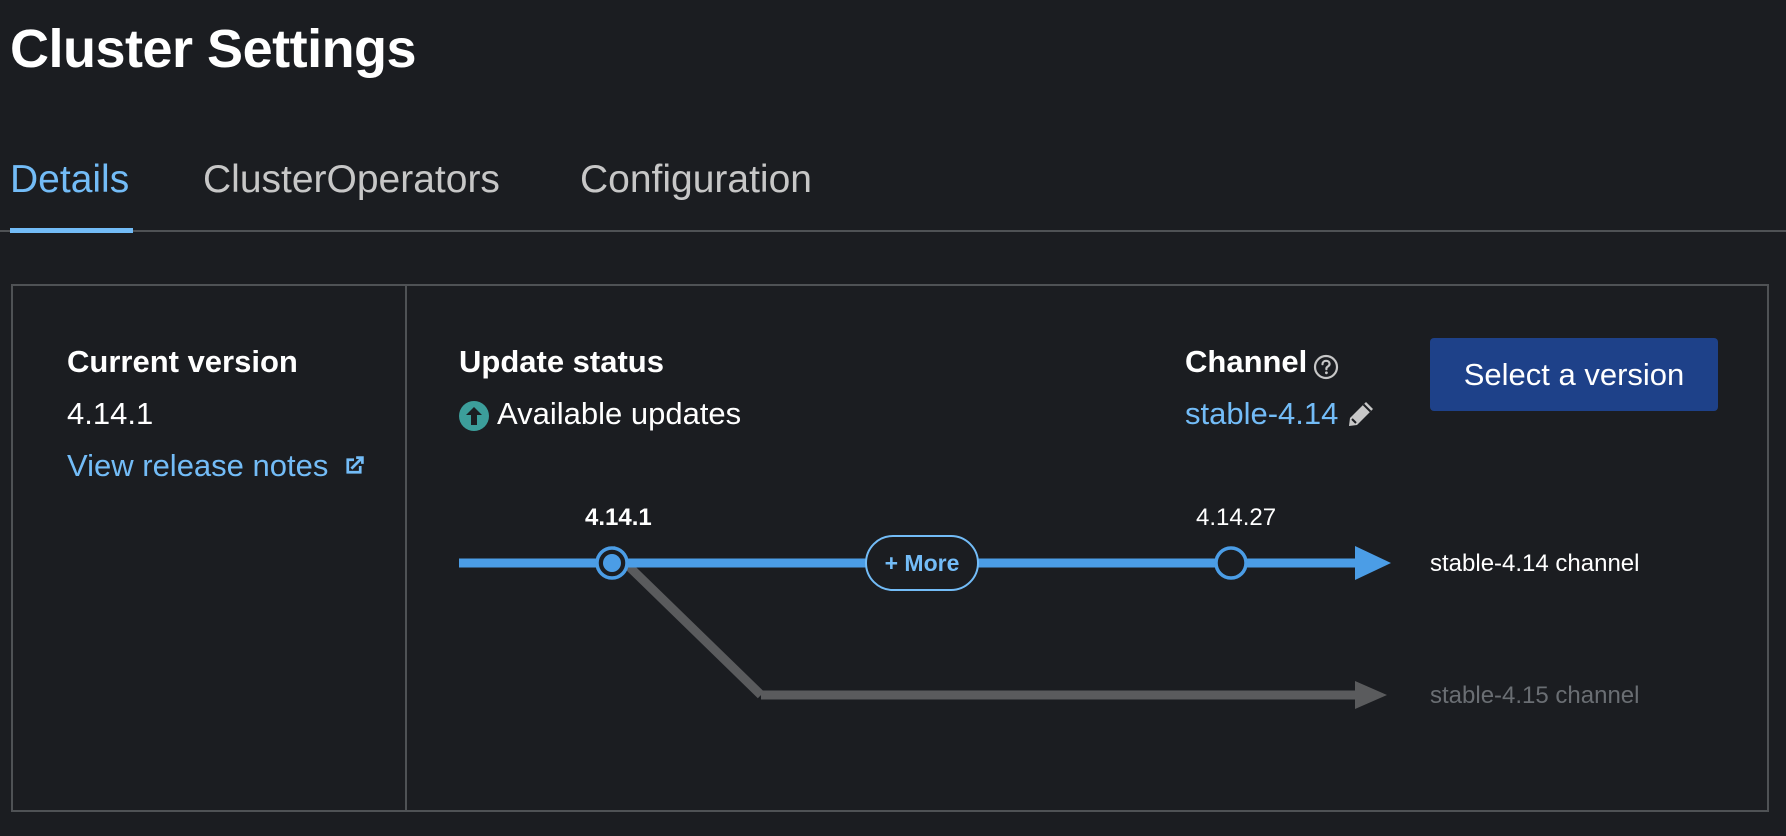 The width and height of the screenshot is (1786, 836). Describe the element at coordinates (893, 191) in the screenshot. I see `tab-bar: Details ClusterOperators Configuration` at that location.